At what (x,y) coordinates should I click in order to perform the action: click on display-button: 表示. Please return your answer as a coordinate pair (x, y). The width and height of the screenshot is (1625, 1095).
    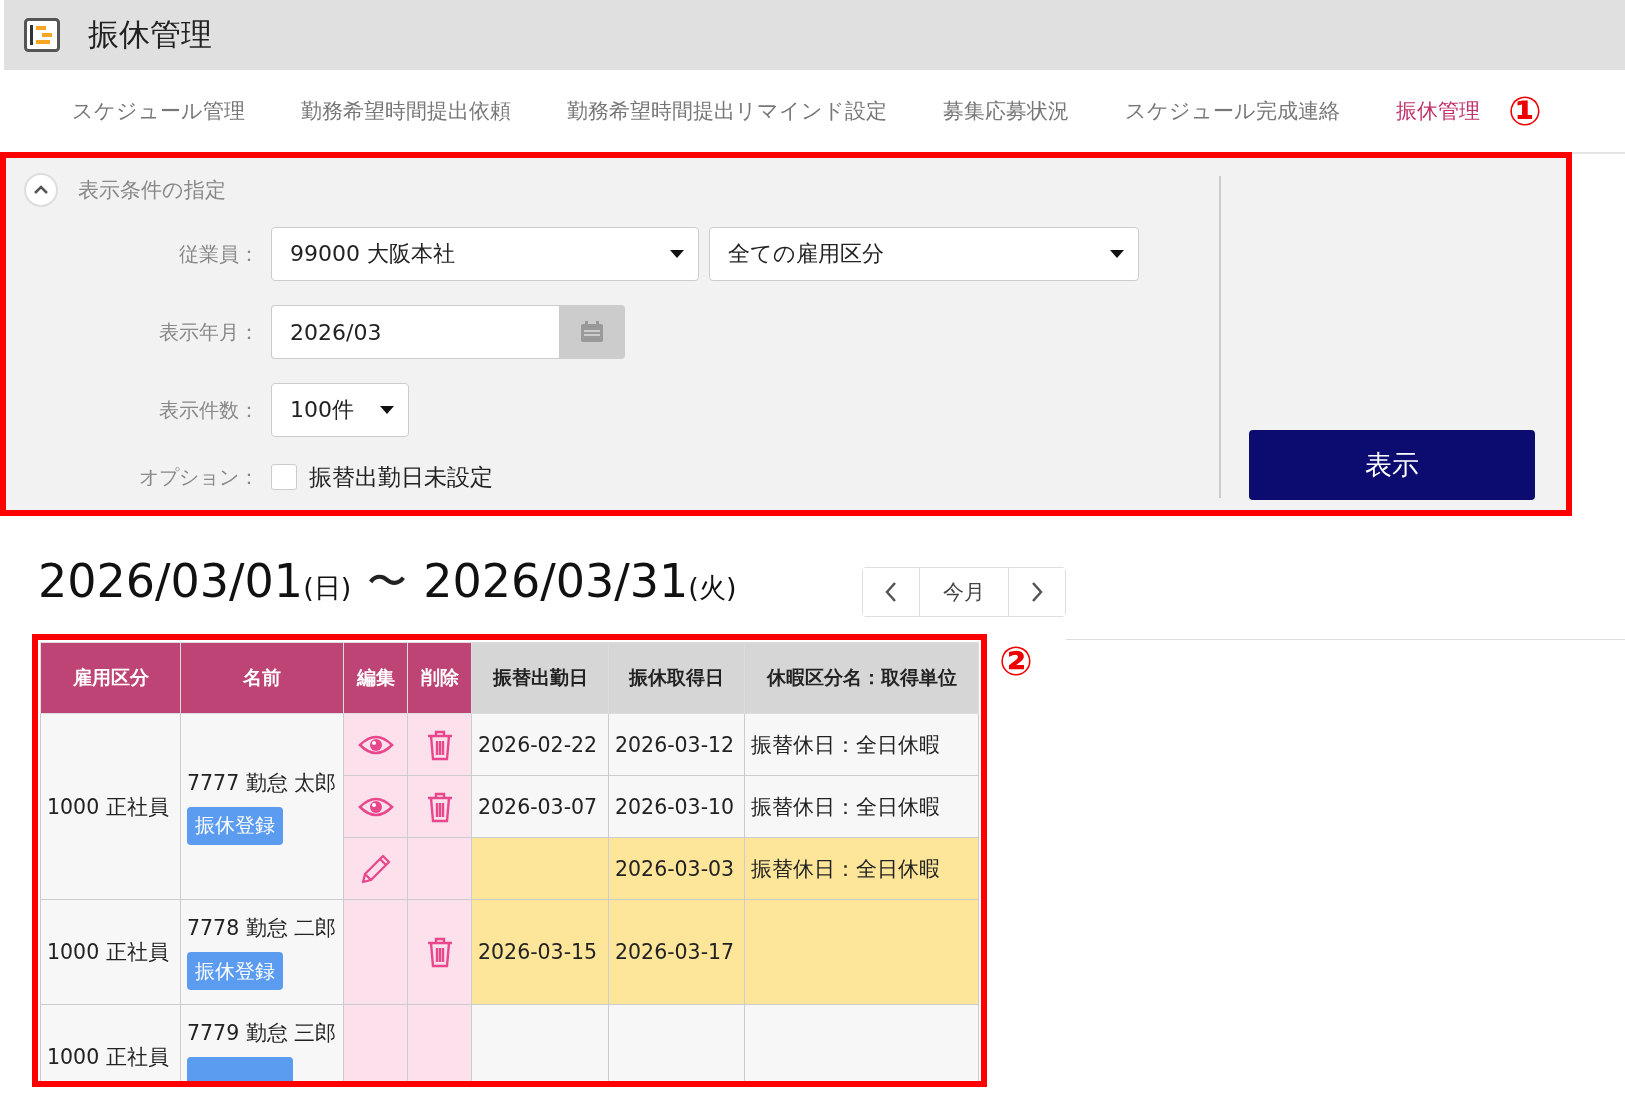
    Looking at the image, I should click on (1392, 465).